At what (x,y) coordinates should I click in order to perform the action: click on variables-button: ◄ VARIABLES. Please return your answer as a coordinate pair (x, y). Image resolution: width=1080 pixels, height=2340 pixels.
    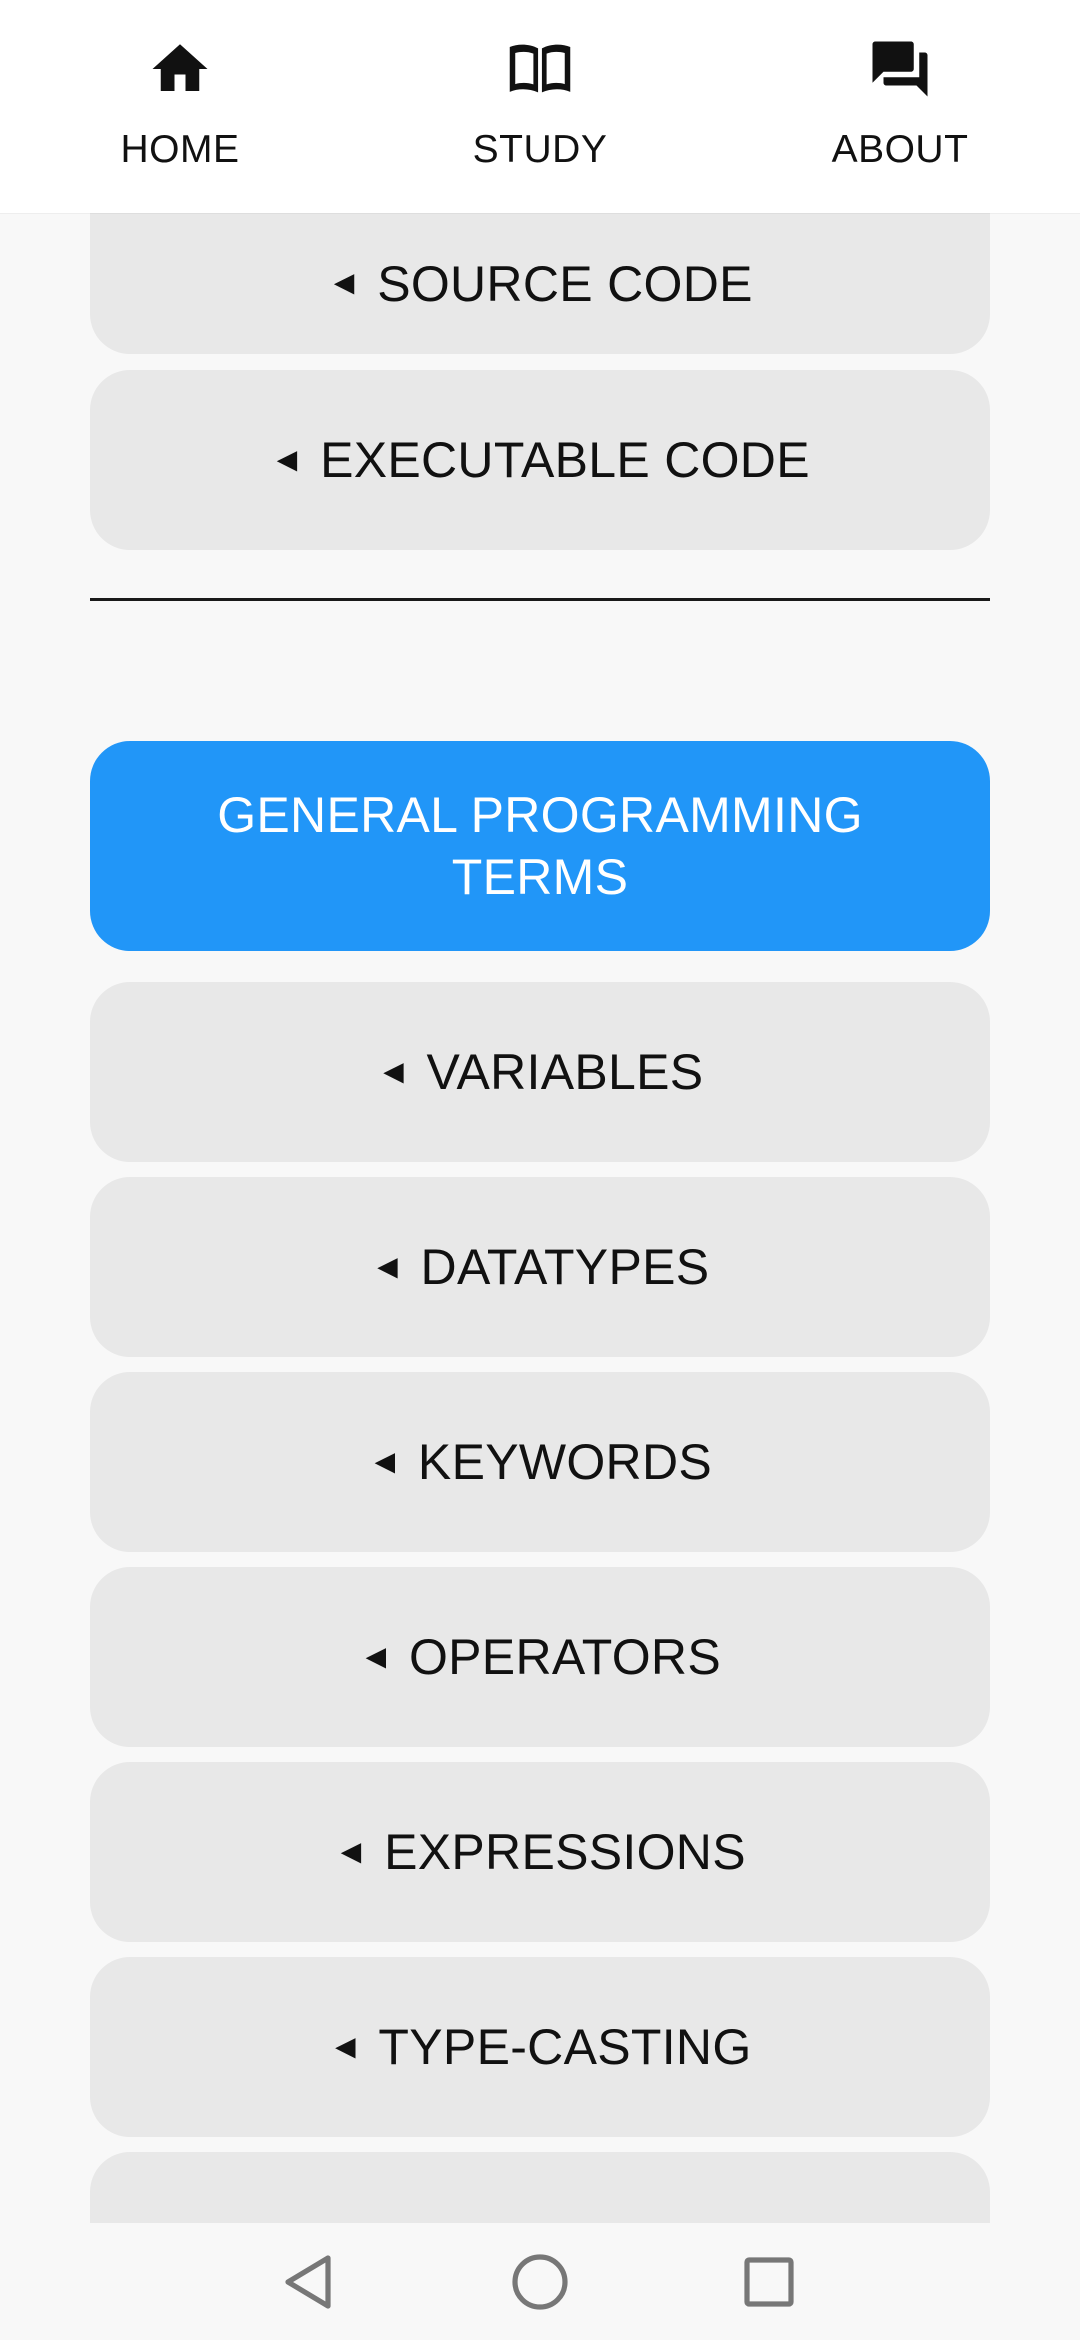
    Looking at the image, I should click on (540, 1072).